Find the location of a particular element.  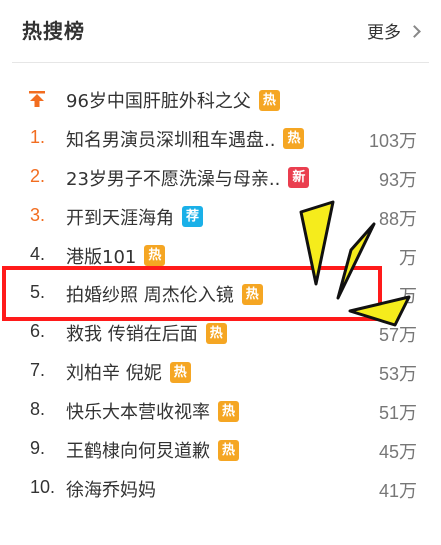

pinned-item-text: 96岁中国肝脏外科之父 is located at coordinates (158, 101).